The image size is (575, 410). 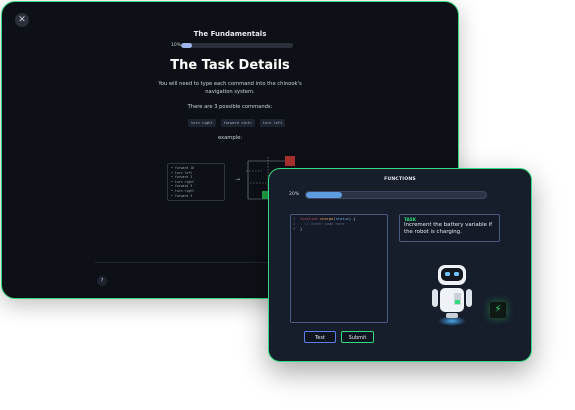 What do you see at coordinates (238, 179) in the screenshot?
I see `arrow-right-icon: →` at bounding box center [238, 179].